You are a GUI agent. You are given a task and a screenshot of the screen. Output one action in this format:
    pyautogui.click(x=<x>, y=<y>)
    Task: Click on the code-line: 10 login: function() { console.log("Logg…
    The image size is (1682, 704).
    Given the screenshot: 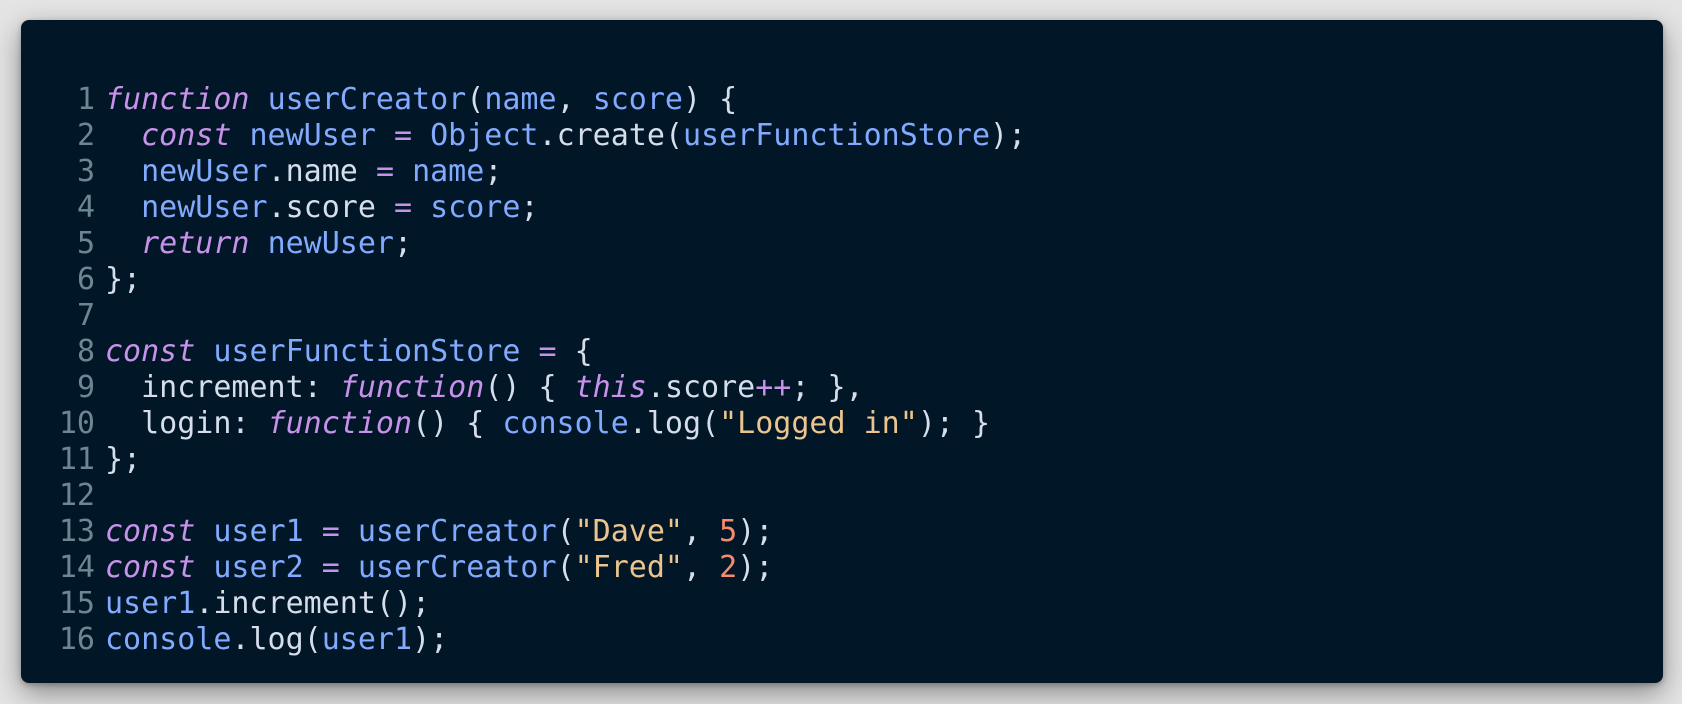 What is the action you would take?
    pyautogui.click(x=523, y=424)
    